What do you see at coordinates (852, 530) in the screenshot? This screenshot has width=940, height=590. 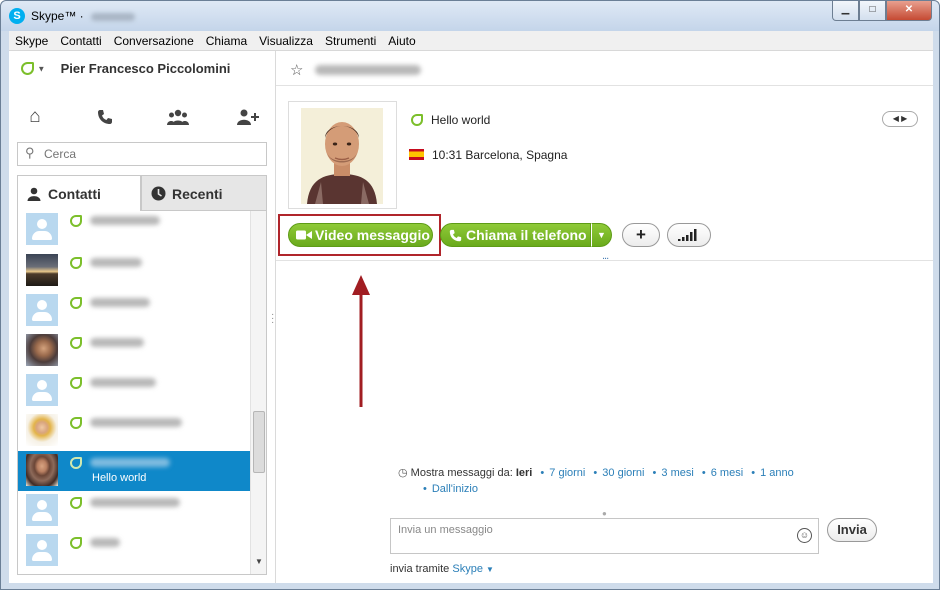 I see `send-button: Invia` at bounding box center [852, 530].